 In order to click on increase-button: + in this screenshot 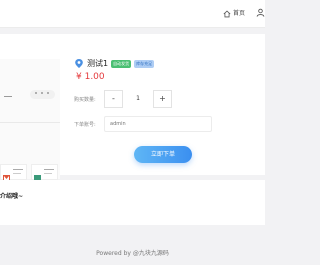, I will do `click(162, 99)`.